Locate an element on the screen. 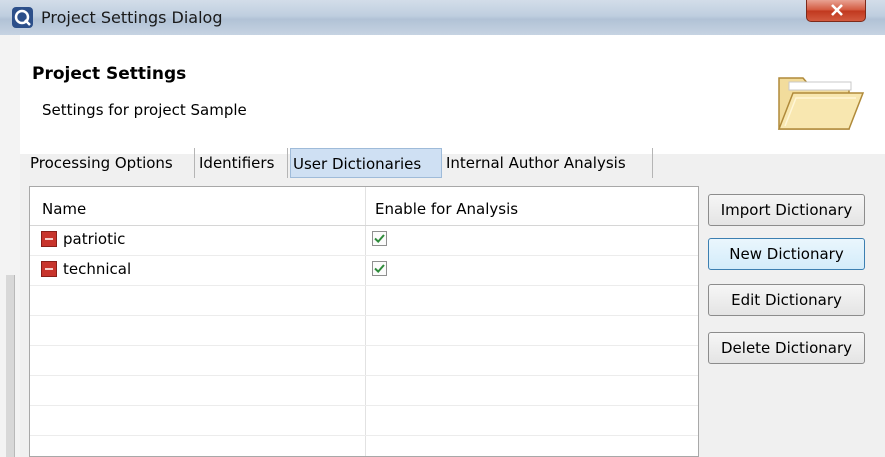  page-title: Project Settings is located at coordinates (109, 74).